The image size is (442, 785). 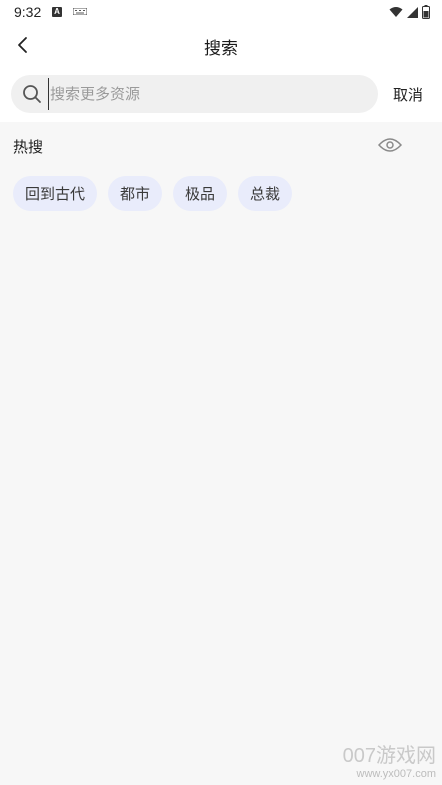 I want to click on hot-search-title: 热搜, so click(x=28, y=147).